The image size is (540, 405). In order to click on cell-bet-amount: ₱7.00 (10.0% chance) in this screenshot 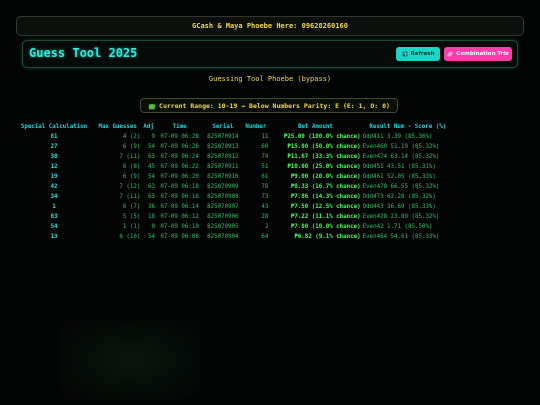, I will do `click(325, 227)`.